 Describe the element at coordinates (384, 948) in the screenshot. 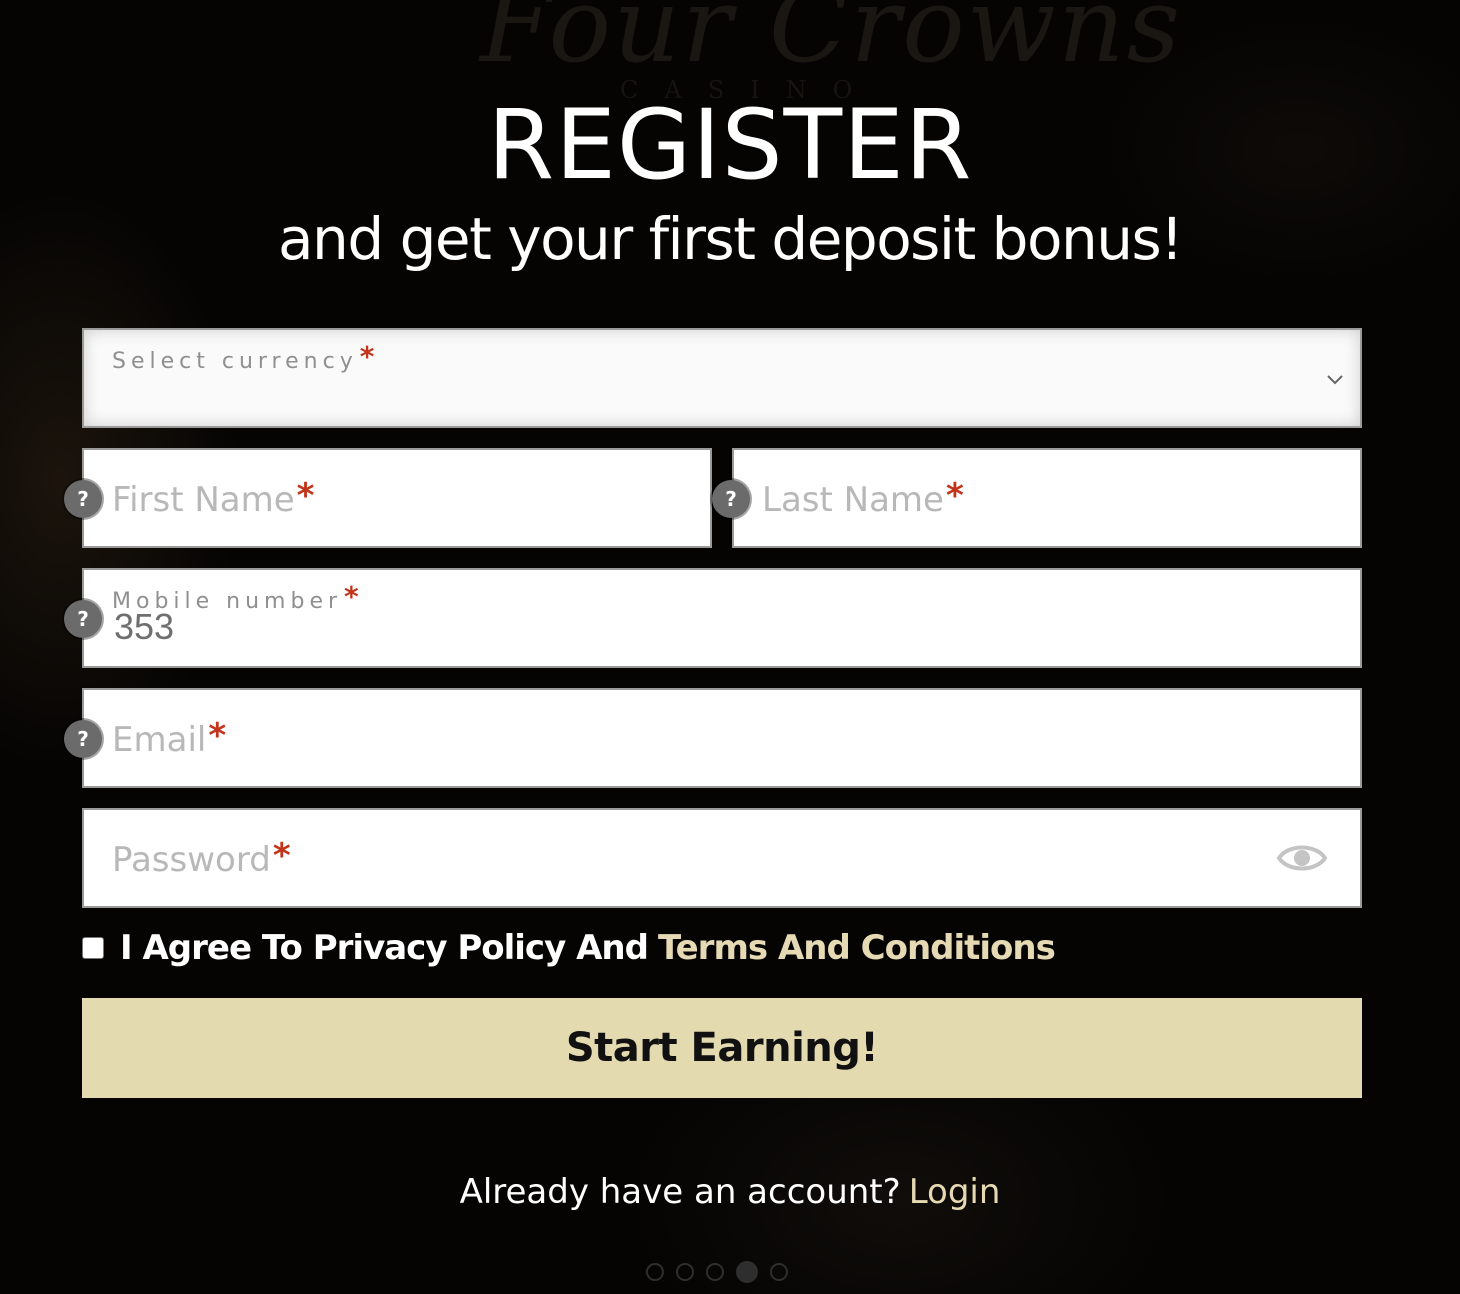

I see `agree-text: I Agree To Privacy Policy And` at that location.